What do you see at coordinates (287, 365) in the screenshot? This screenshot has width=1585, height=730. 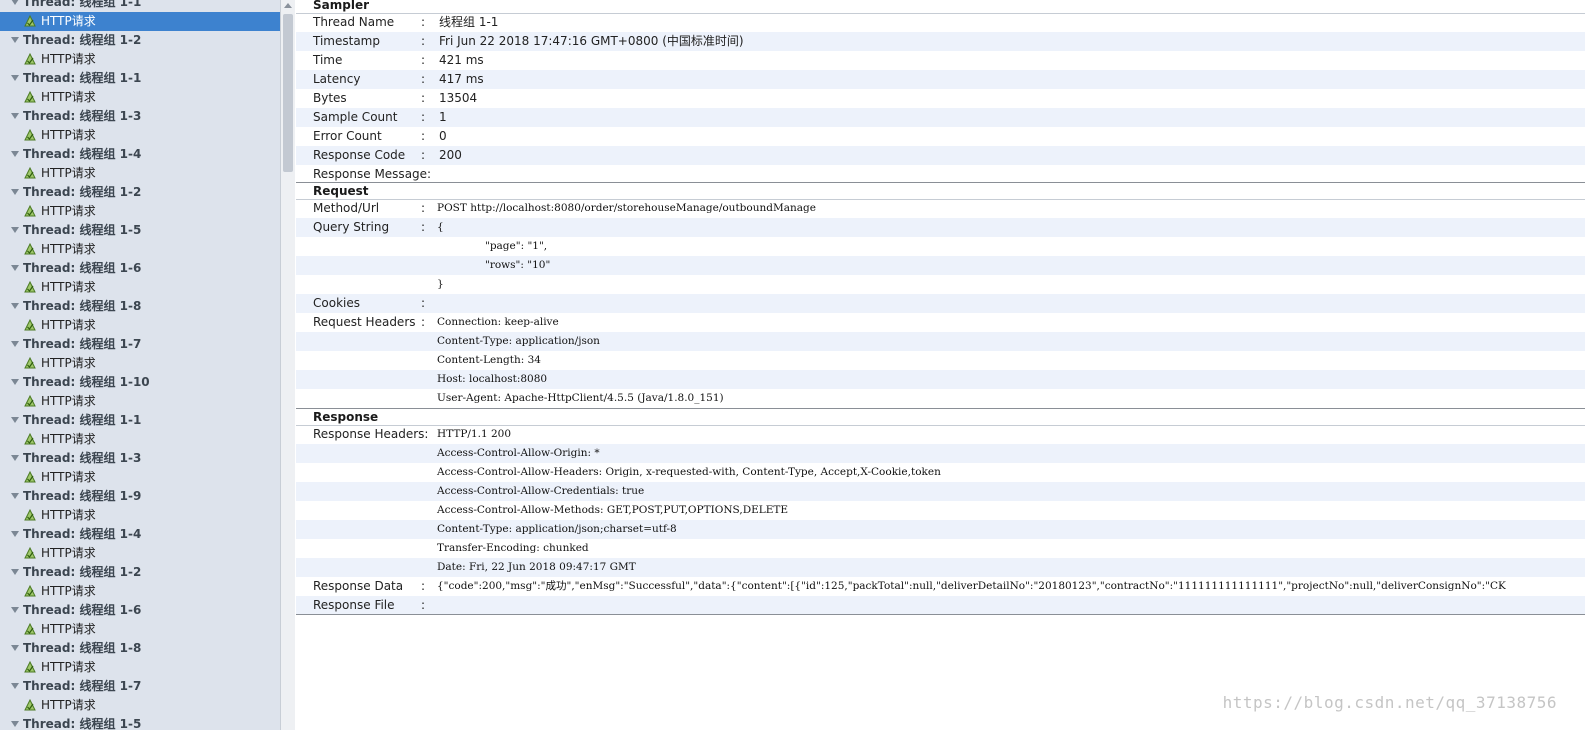 I see `tree-scrollbar` at bounding box center [287, 365].